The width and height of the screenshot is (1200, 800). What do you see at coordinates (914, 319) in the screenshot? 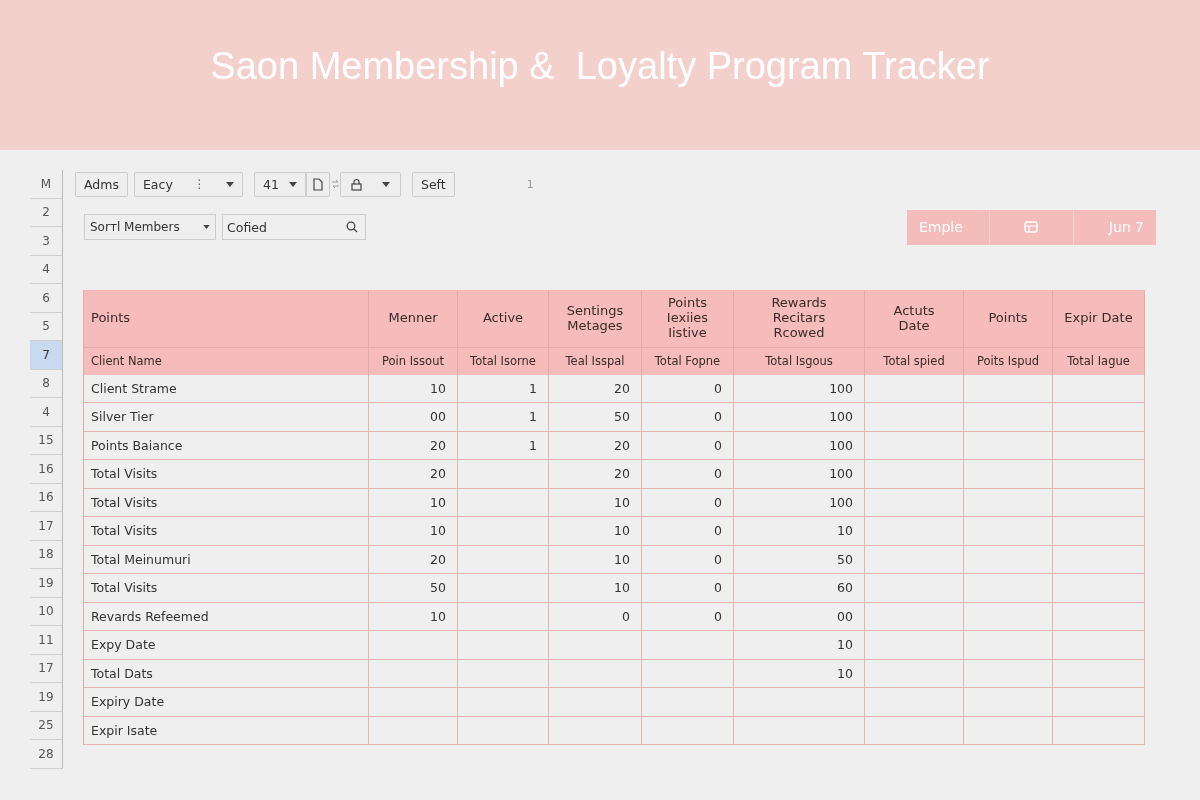
I see `column-header: Actuts Date` at bounding box center [914, 319].